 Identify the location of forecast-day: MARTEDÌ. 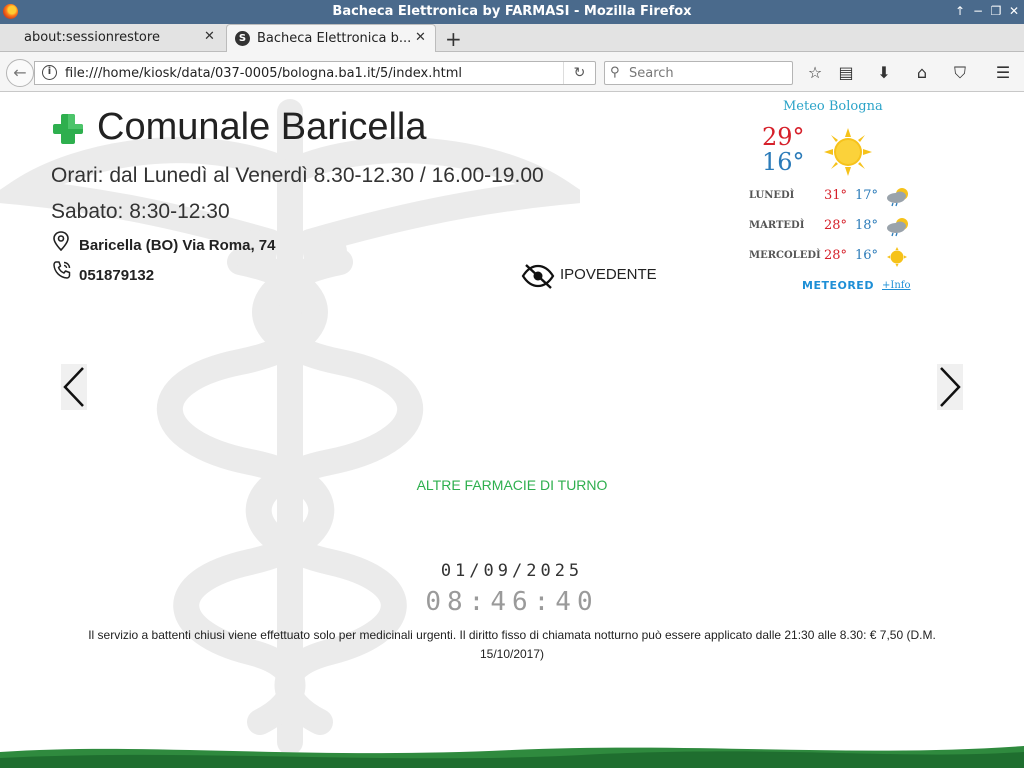
(777, 225).